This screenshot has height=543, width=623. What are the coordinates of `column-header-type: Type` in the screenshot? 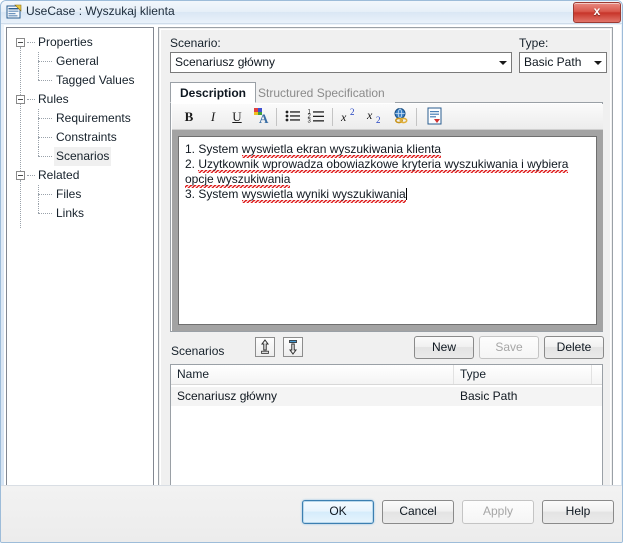 It's located at (523, 374).